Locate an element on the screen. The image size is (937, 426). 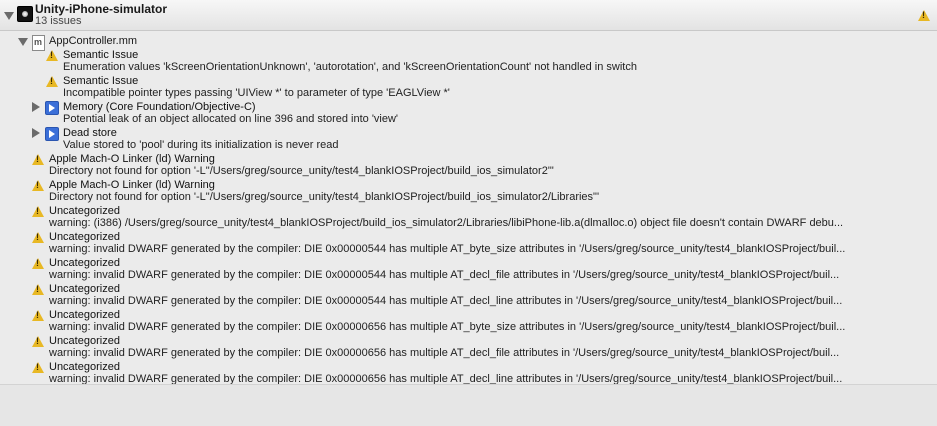
file-name: AppController.mm is located at coordinates (93, 41).